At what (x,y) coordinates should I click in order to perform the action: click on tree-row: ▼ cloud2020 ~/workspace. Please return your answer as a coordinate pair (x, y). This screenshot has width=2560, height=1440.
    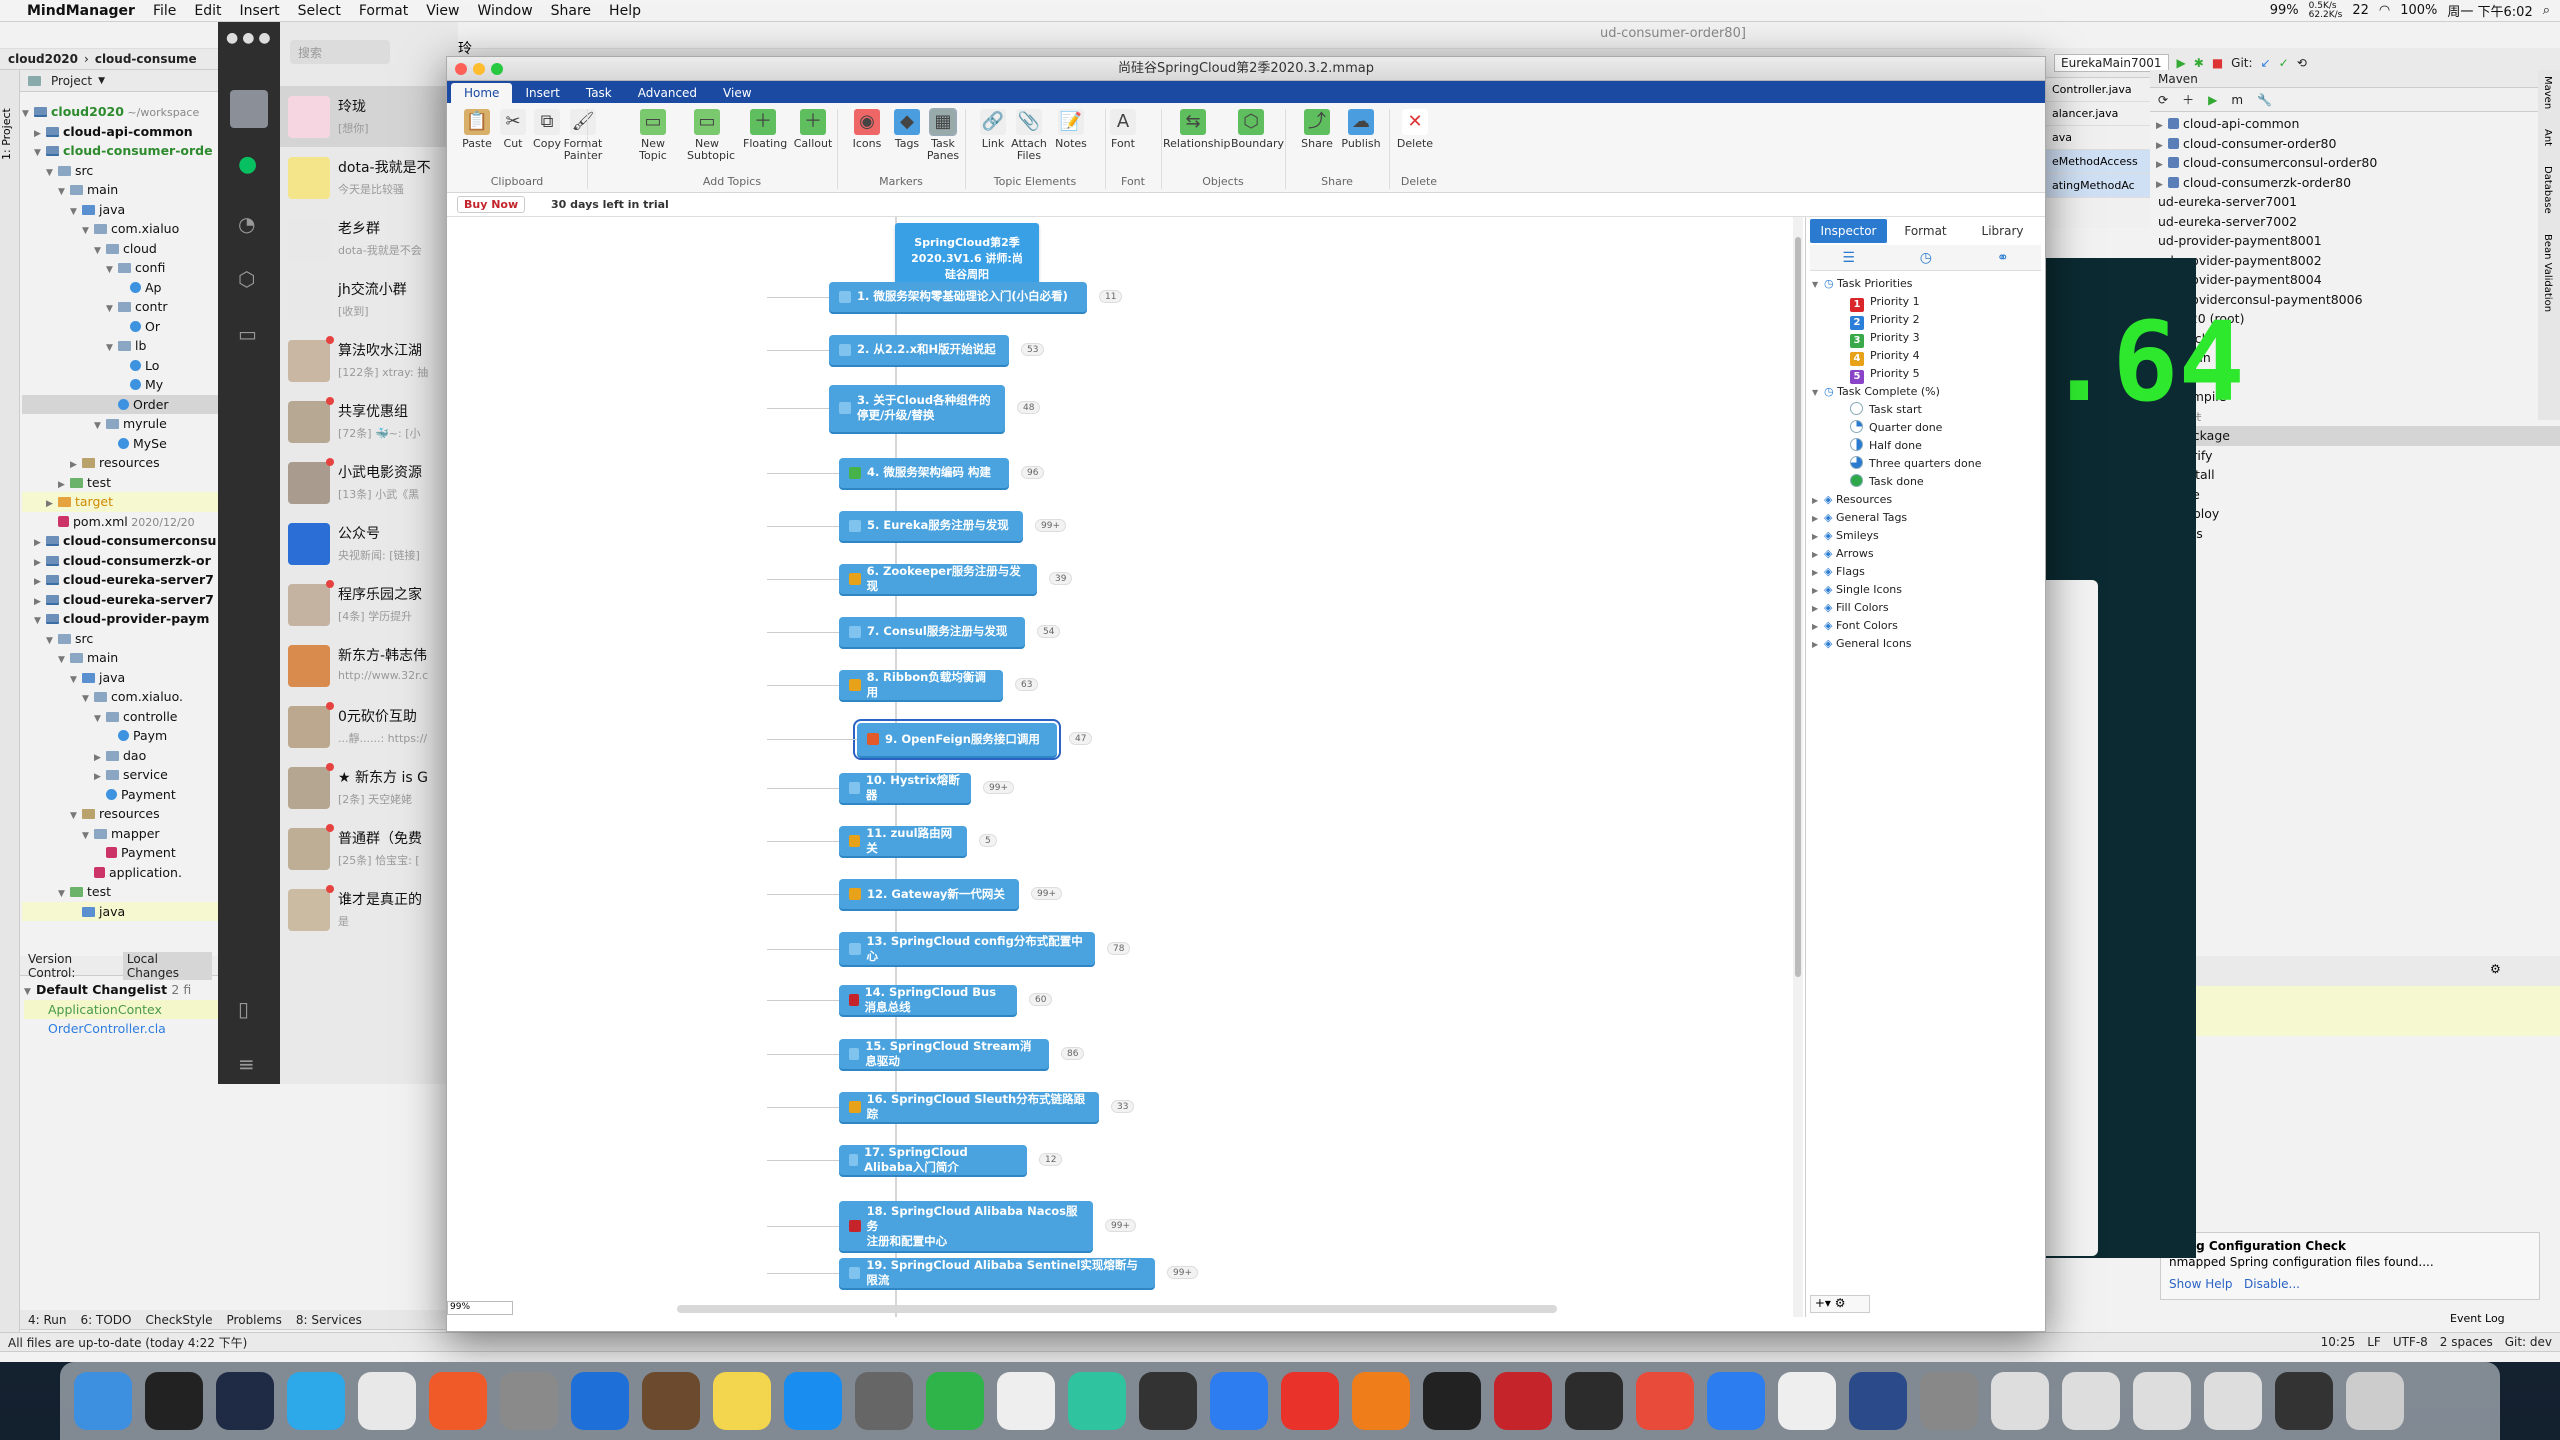
    Looking at the image, I should click on (122, 112).